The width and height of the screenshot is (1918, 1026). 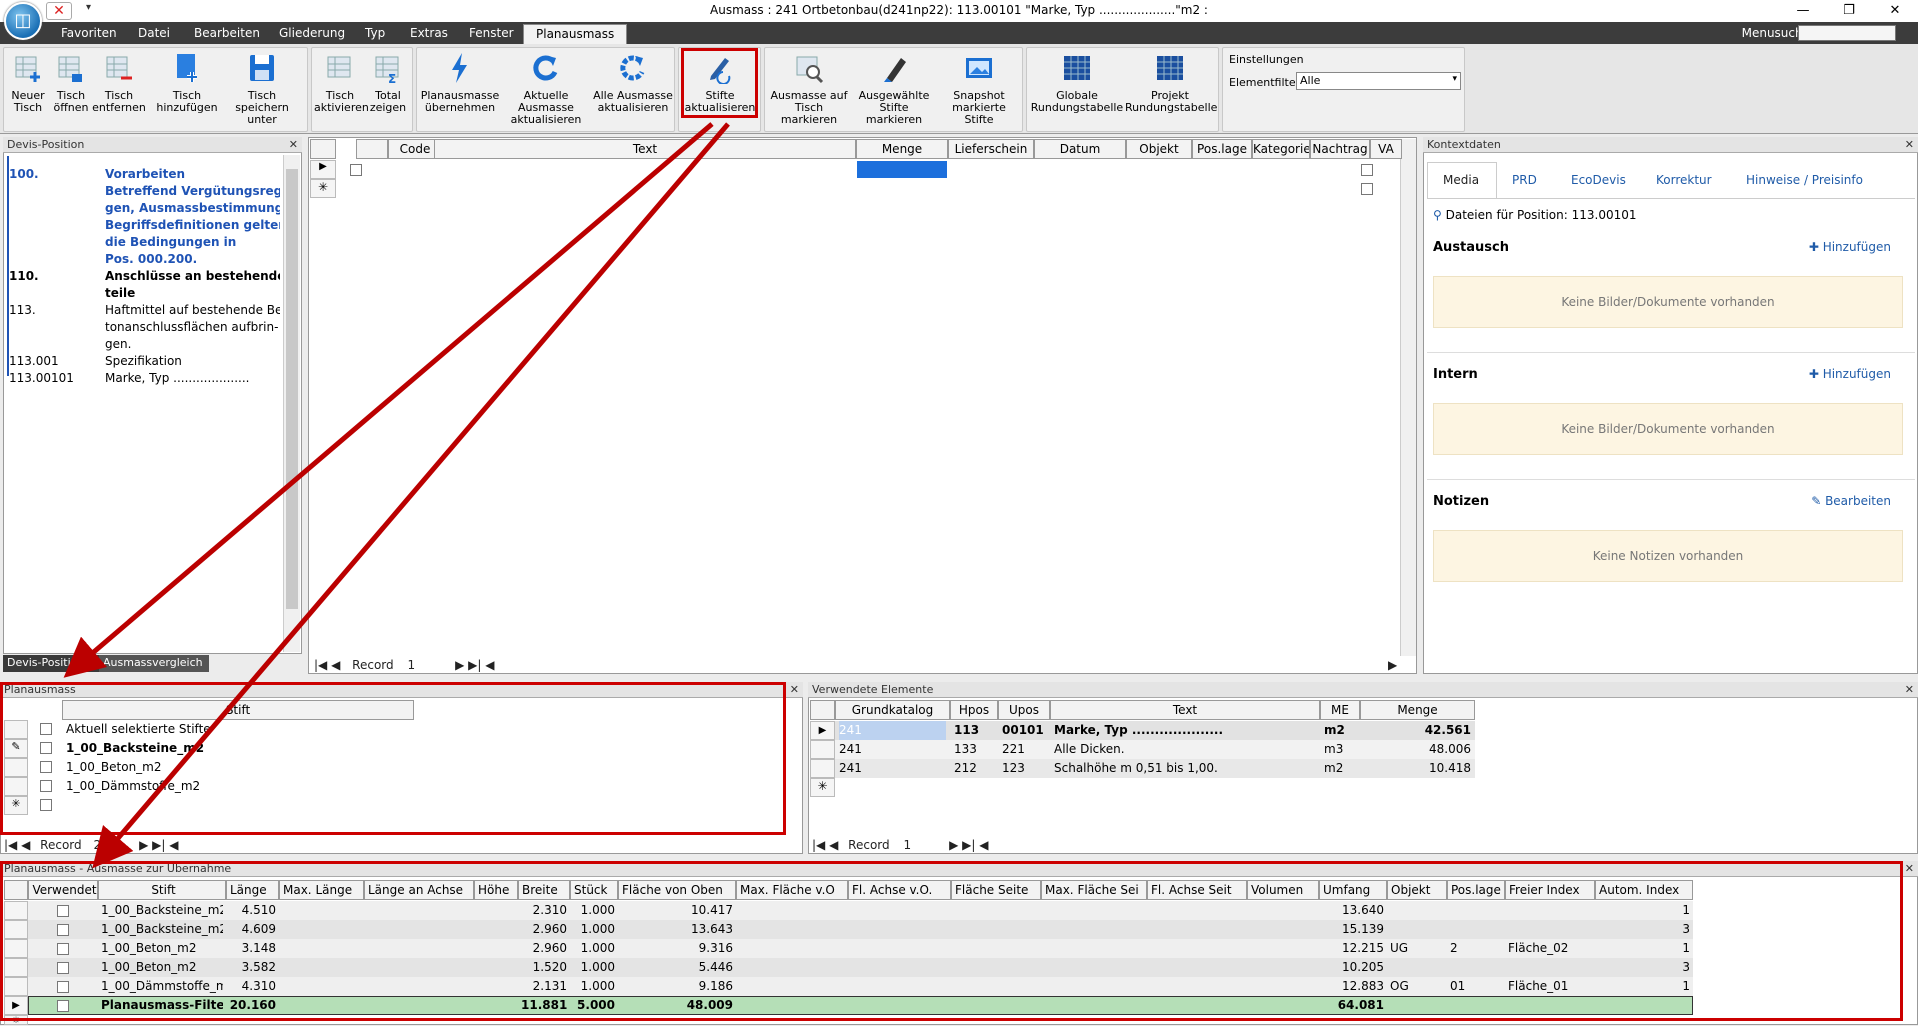 I want to click on menu-planausmass: Planausmass, so click(x=575, y=34).